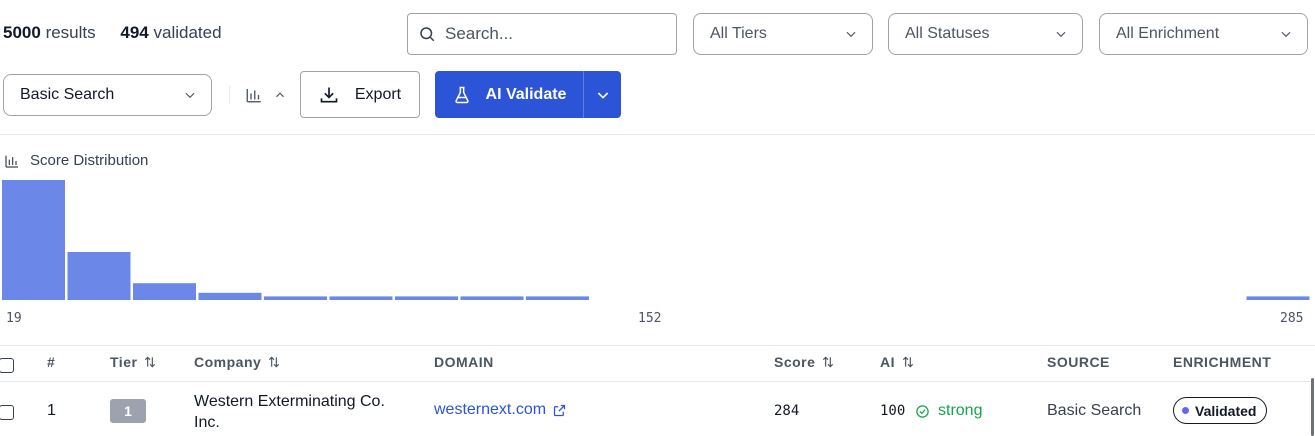 The image size is (1315, 436). I want to click on ai-validate-dropdown-button, so click(602, 94).